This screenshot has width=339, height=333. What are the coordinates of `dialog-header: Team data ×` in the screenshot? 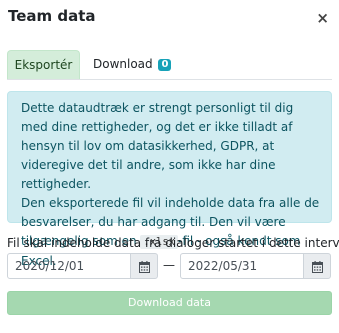 It's located at (169, 19).